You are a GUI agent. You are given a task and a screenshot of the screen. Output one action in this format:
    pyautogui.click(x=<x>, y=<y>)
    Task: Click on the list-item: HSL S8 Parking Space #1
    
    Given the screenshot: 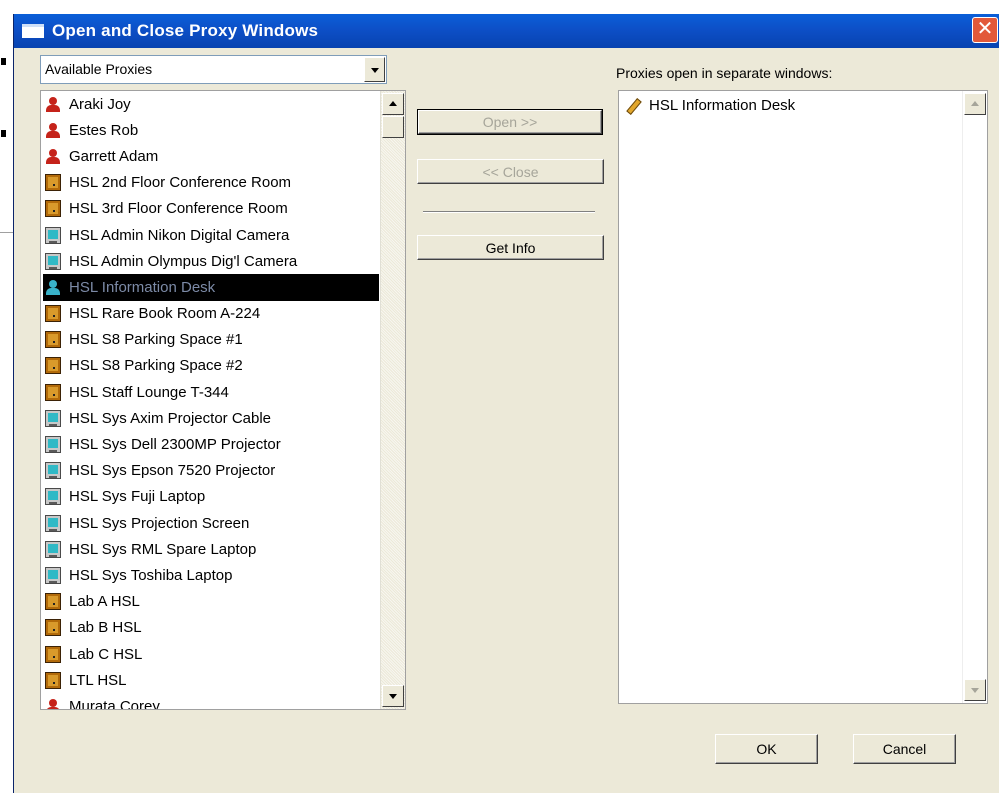 What is the action you would take?
    pyautogui.click(x=211, y=340)
    